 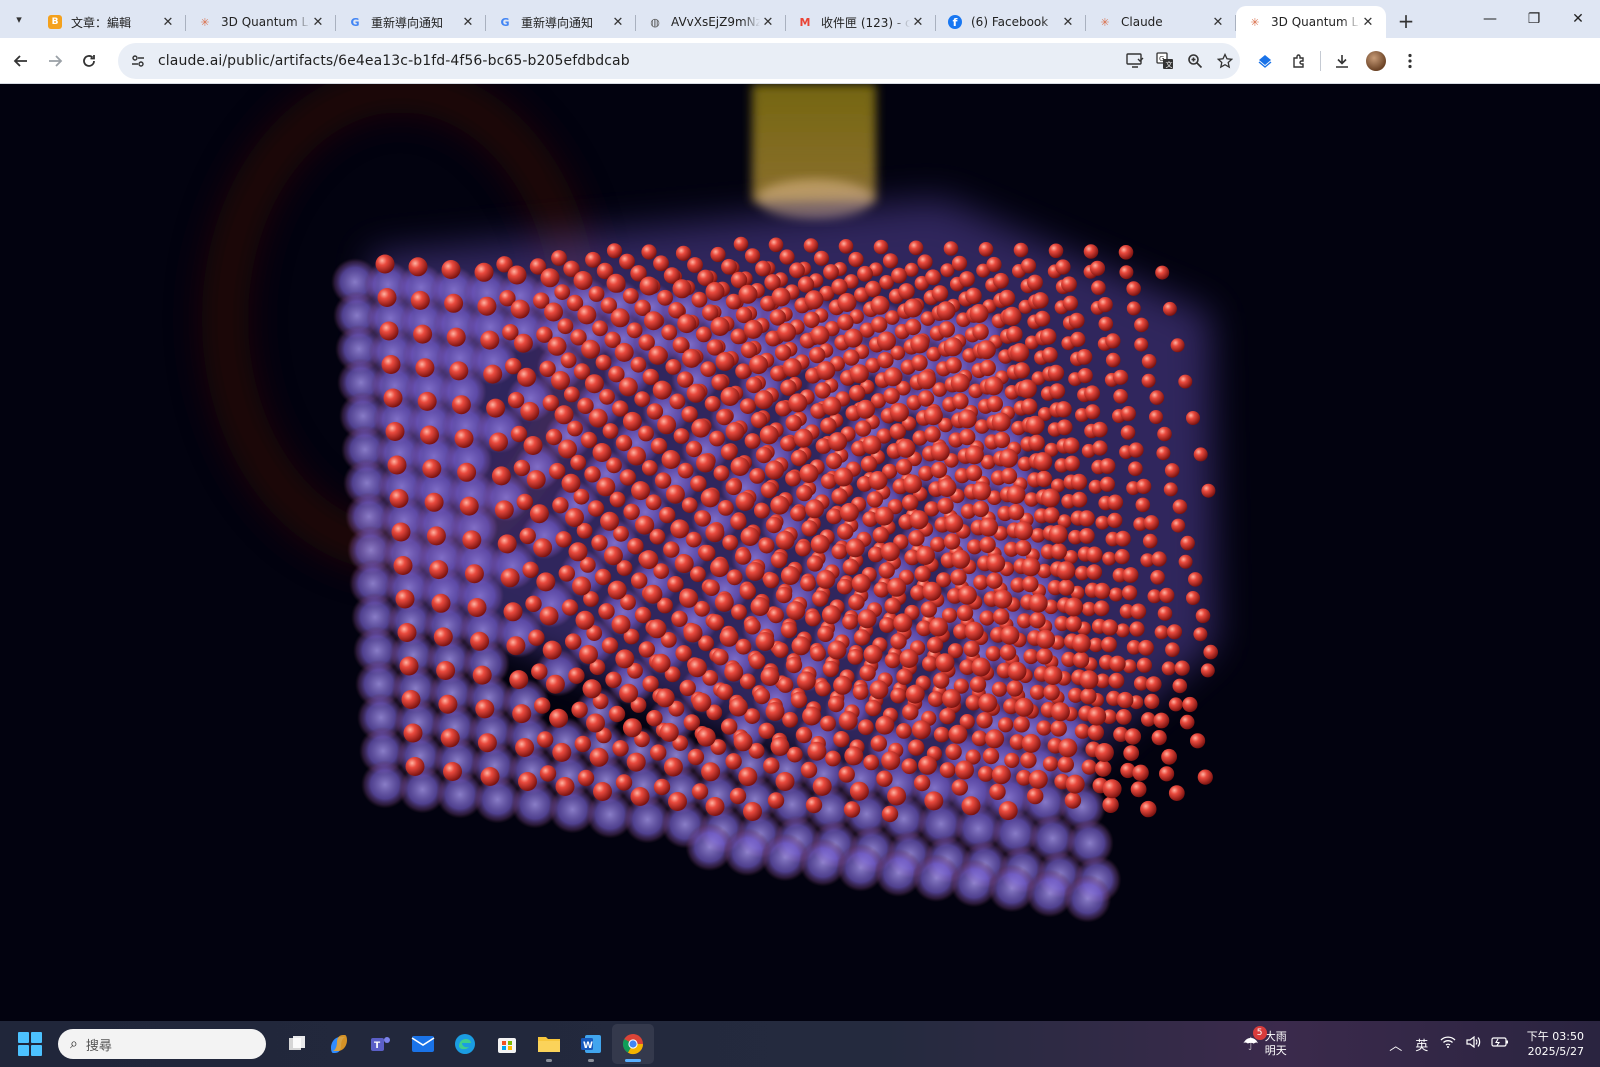 What do you see at coordinates (1275, 1036) in the screenshot?
I see `weather-condition: 大雨` at bounding box center [1275, 1036].